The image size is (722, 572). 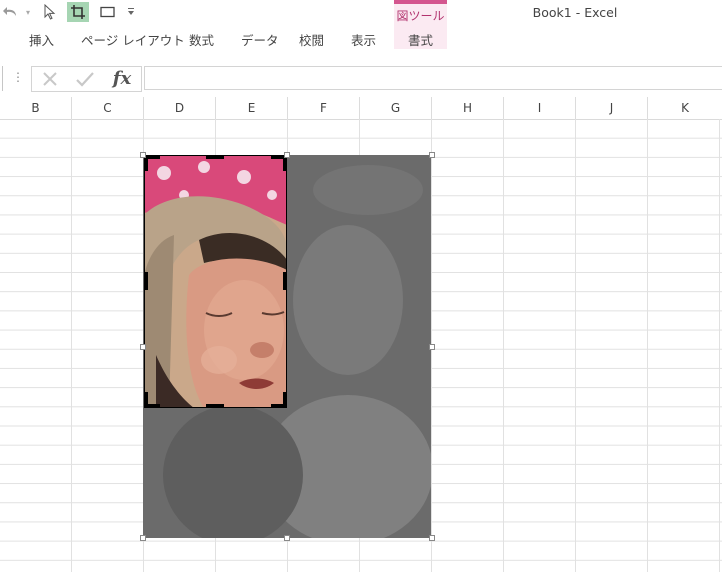 I want to click on crop-icon, so click(x=78, y=12).